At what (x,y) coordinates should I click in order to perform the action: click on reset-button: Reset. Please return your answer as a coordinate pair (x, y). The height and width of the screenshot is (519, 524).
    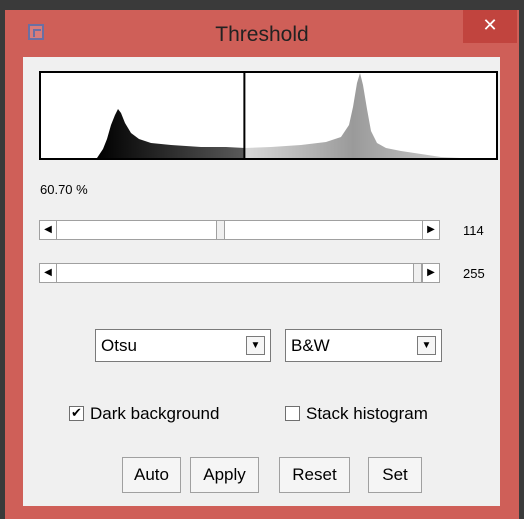
    Looking at the image, I should click on (314, 475).